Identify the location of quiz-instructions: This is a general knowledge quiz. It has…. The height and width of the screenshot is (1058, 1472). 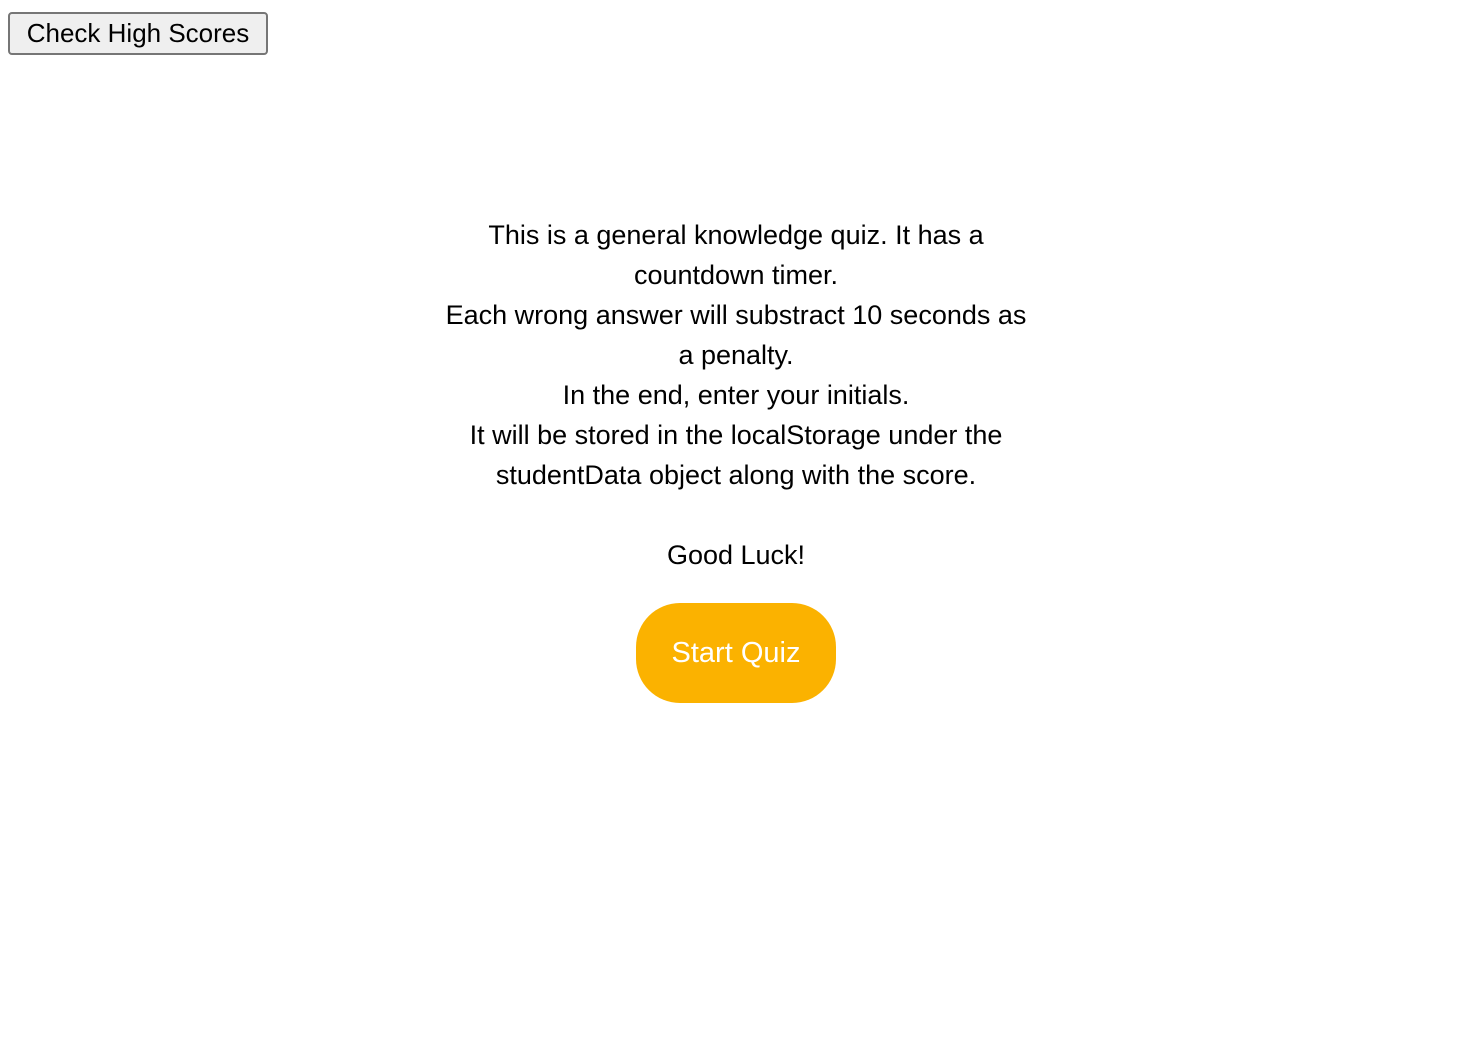
(736, 395).